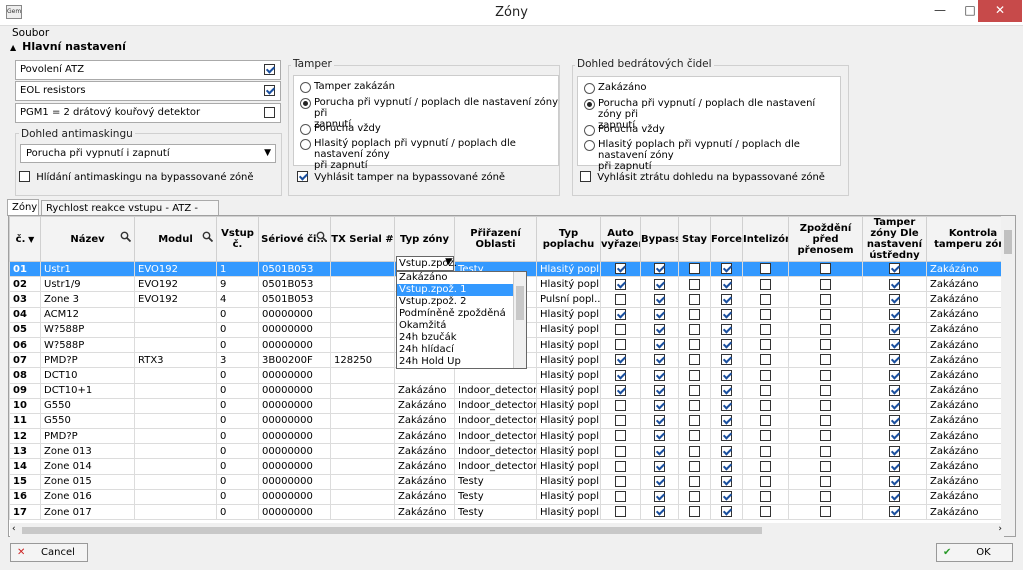 The image size is (1023, 570). Describe the element at coordinates (495, 375) in the screenshot. I see `cell-area` at that location.